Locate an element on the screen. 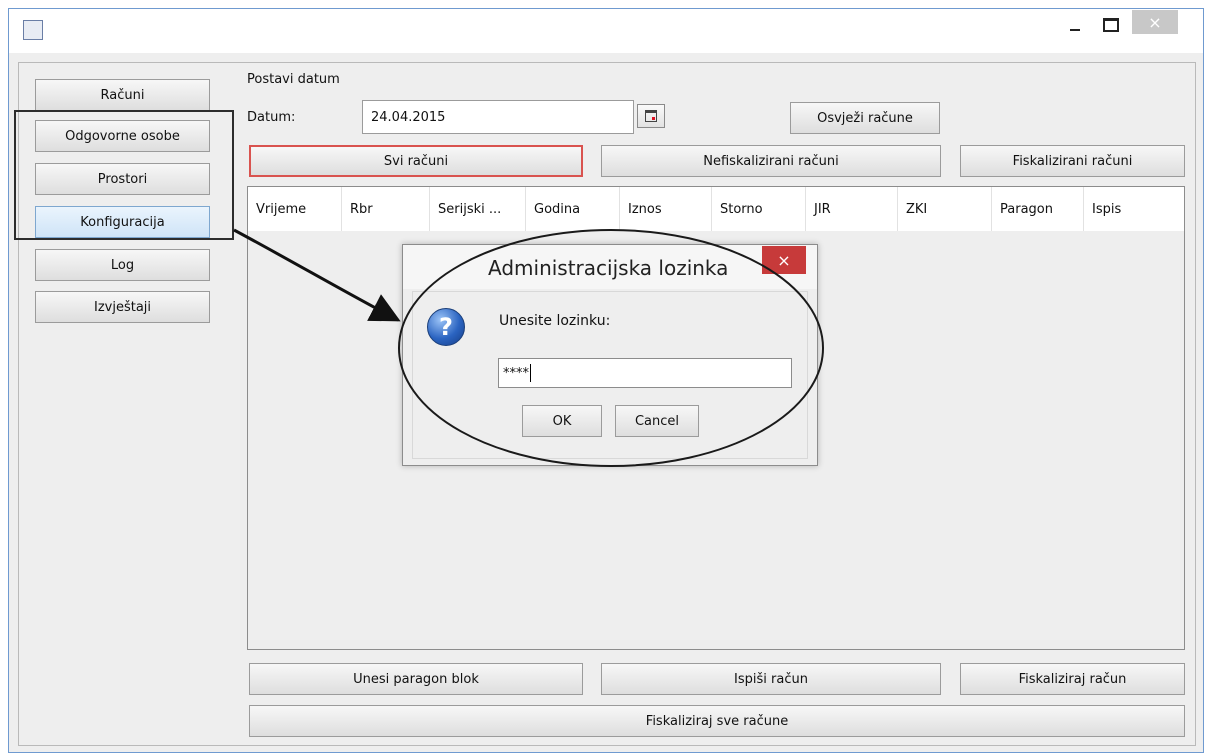  tab-all-invoices: Svi računi is located at coordinates (416, 161).